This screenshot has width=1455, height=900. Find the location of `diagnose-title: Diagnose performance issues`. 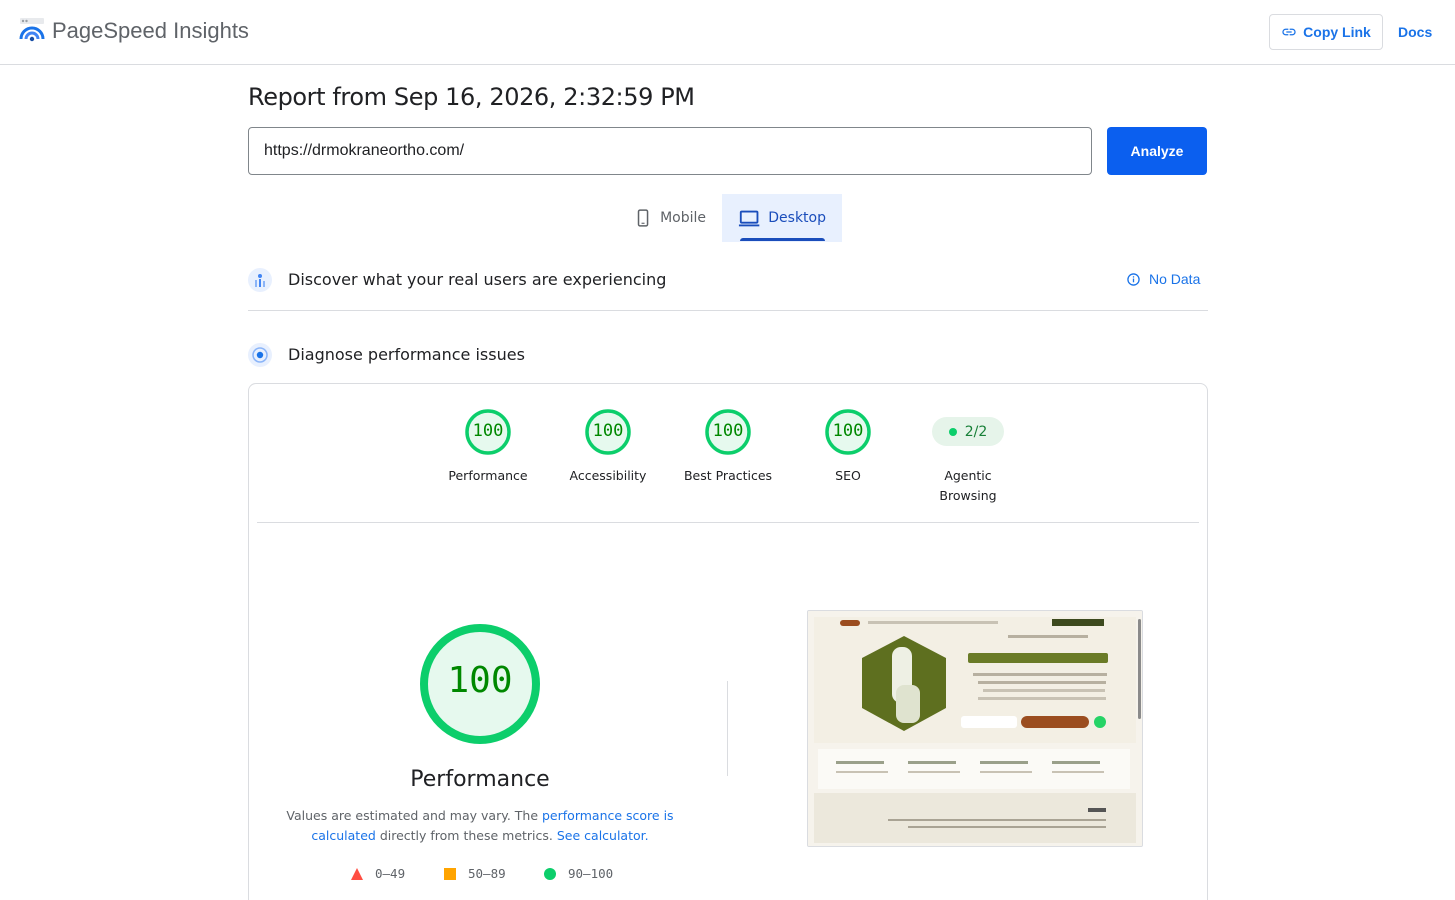

diagnose-title: Diagnose performance issues is located at coordinates (406, 354).